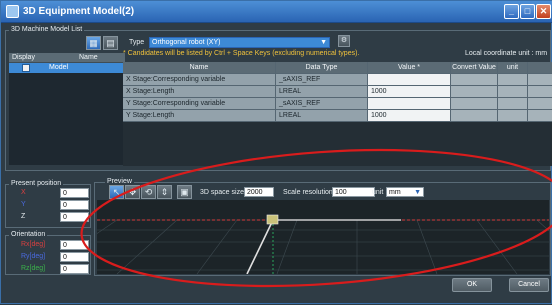  I want to click on model-name: Model, so click(59, 67).